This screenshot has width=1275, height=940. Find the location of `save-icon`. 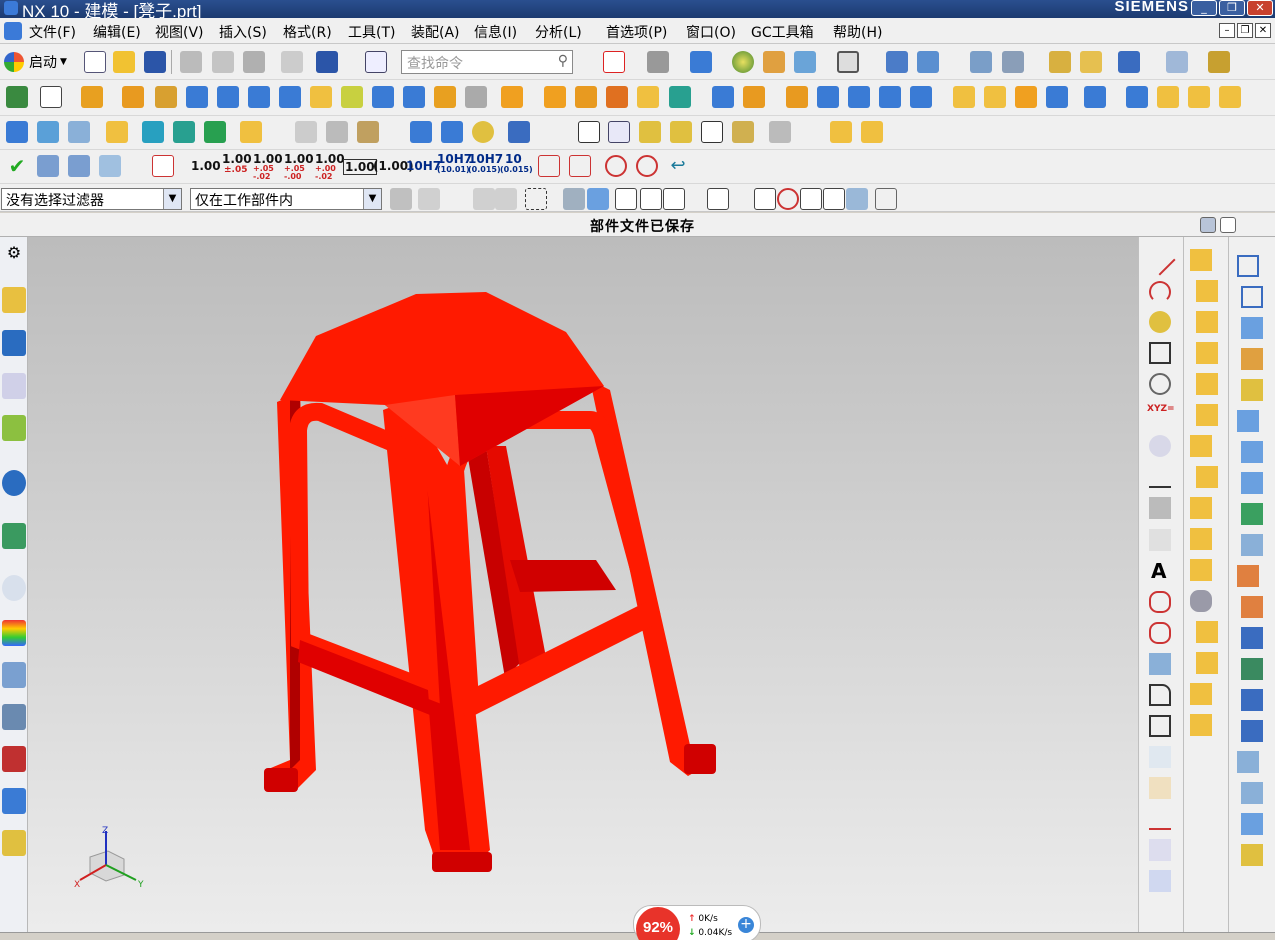

save-icon is located at coordinates (155, 62).